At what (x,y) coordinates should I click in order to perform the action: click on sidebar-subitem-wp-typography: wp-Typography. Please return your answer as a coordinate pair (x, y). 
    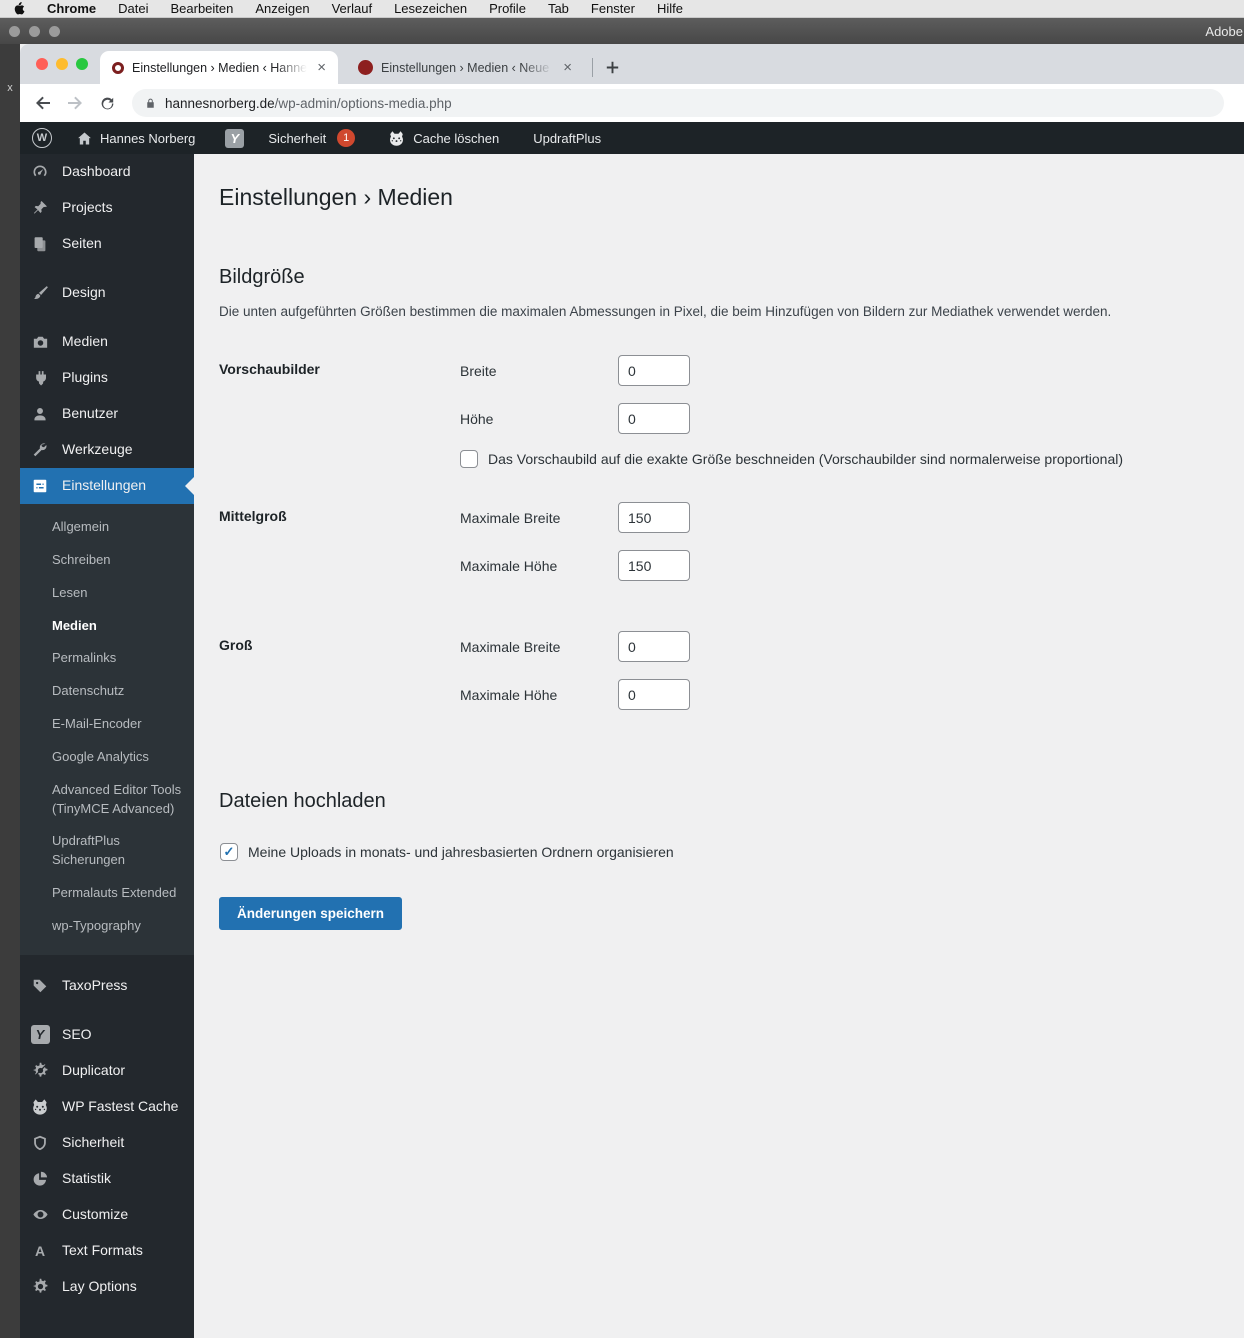
    Looking at the image, I should click on (107, 926).